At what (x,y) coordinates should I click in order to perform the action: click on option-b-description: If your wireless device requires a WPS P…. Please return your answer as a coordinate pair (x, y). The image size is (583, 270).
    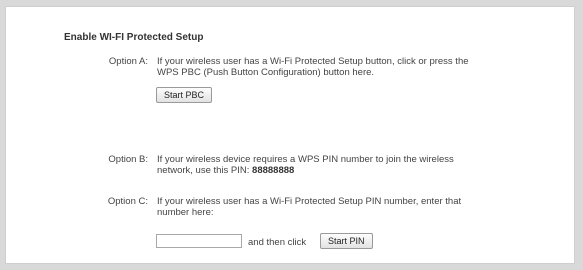
    Looking at the image, I should click on (347, 165).